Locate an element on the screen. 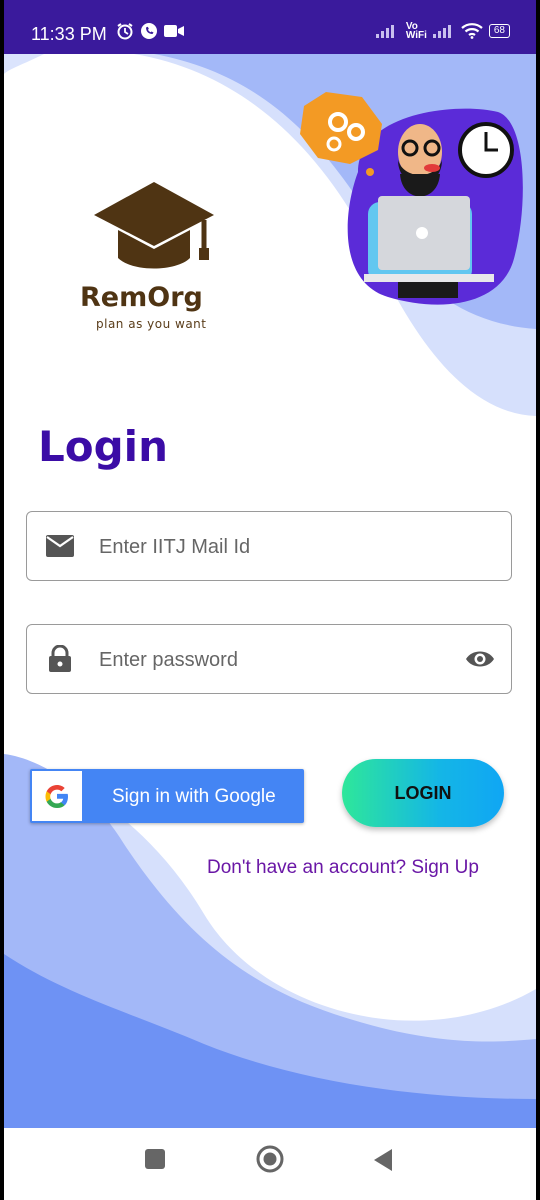 The height and width of the screenshot is (1200, 540). vowifi-label: Vo WiFi is located at coordinates (416, 31).